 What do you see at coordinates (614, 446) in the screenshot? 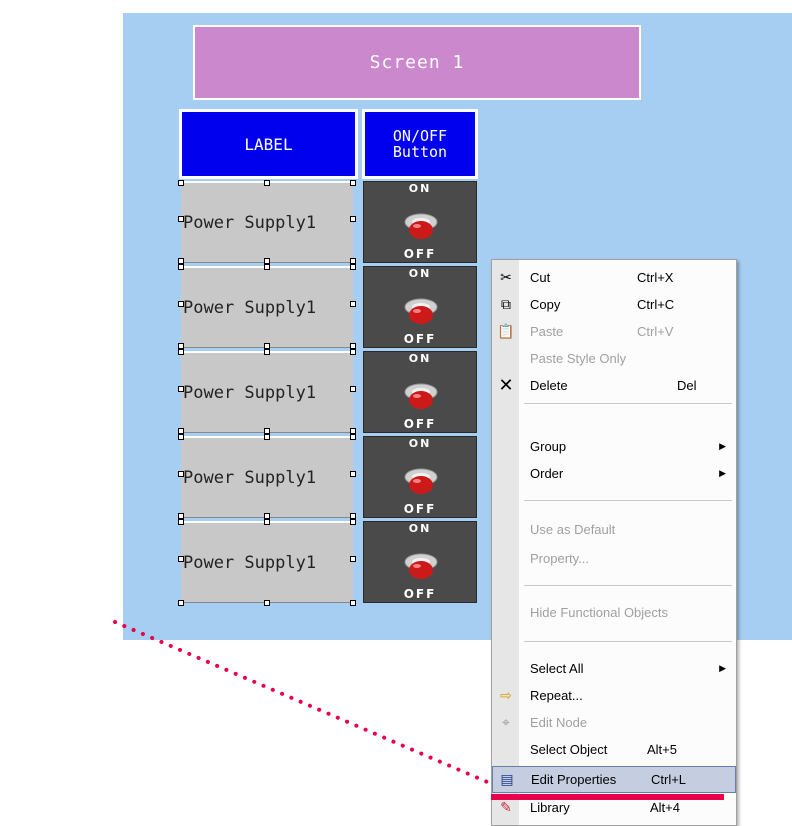
I see `menu-item-group: Group ▶` at bounding box center [614, 446].